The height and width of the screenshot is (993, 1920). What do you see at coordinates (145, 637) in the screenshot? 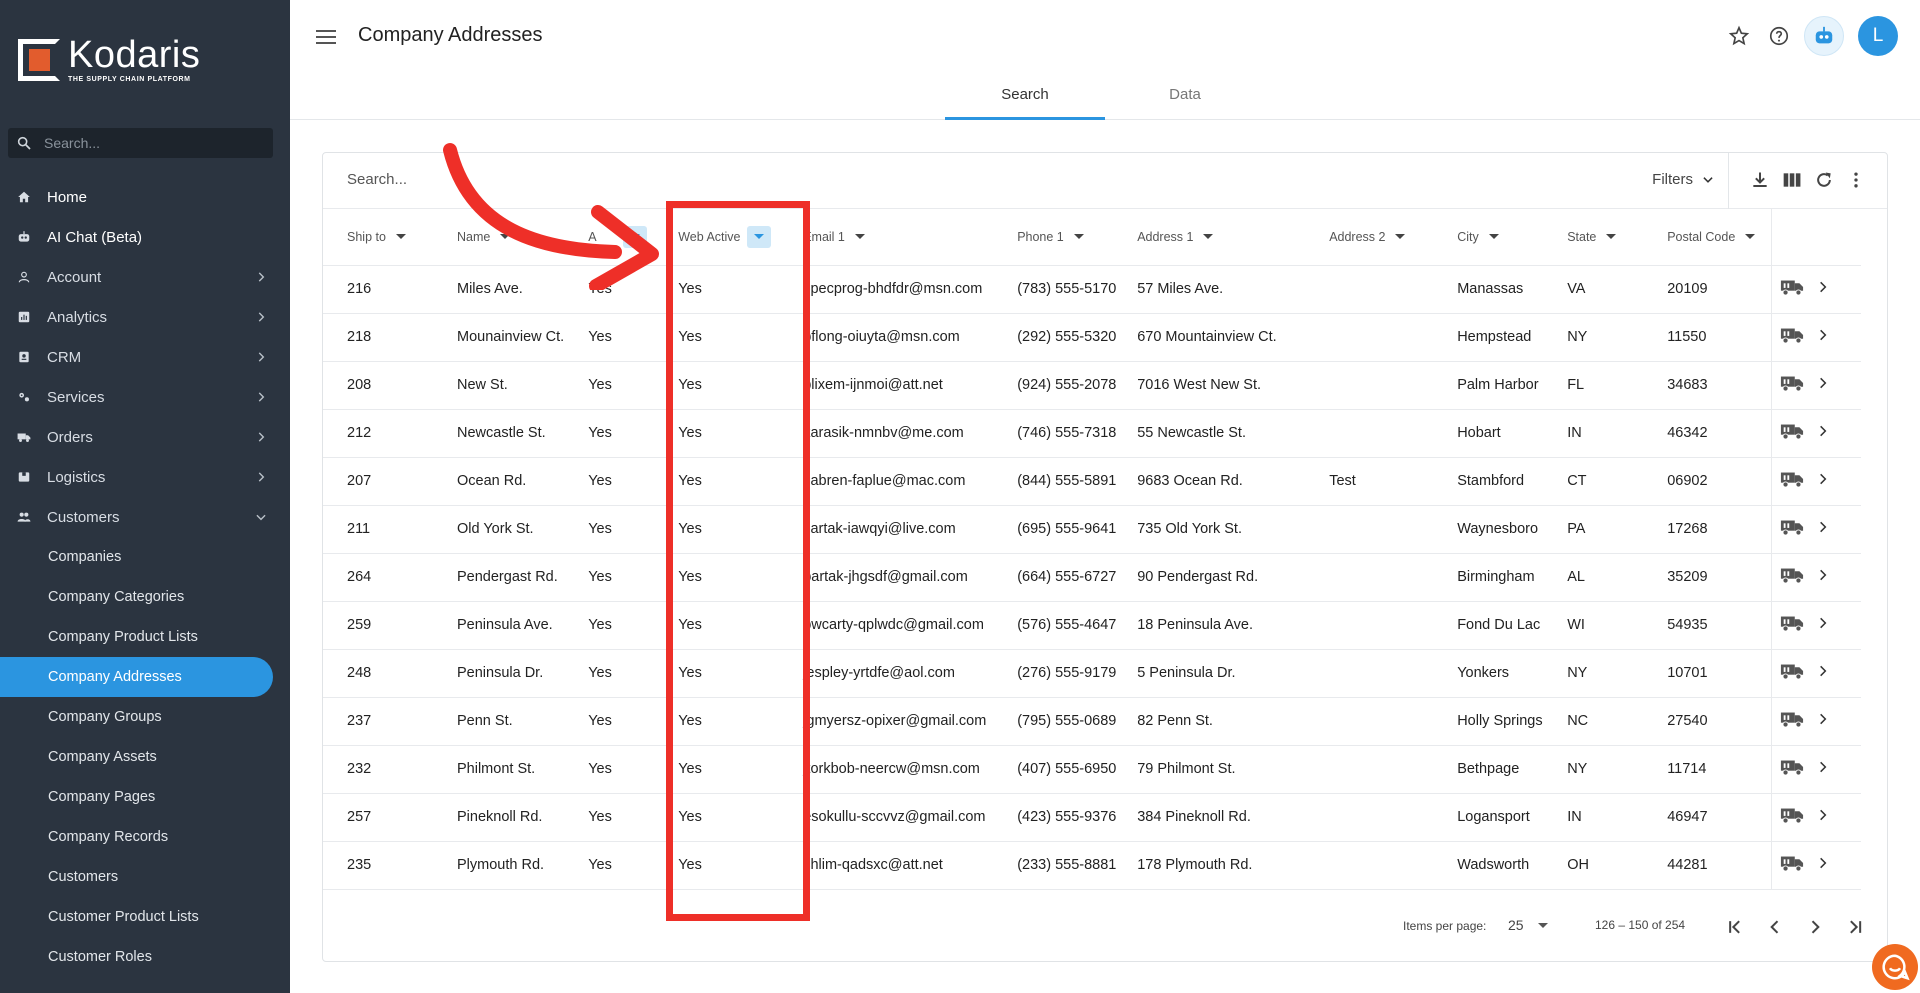
I see `sidebar-subitem-company-product-lists: Company Product Lists` at bounding box center [145, 637].